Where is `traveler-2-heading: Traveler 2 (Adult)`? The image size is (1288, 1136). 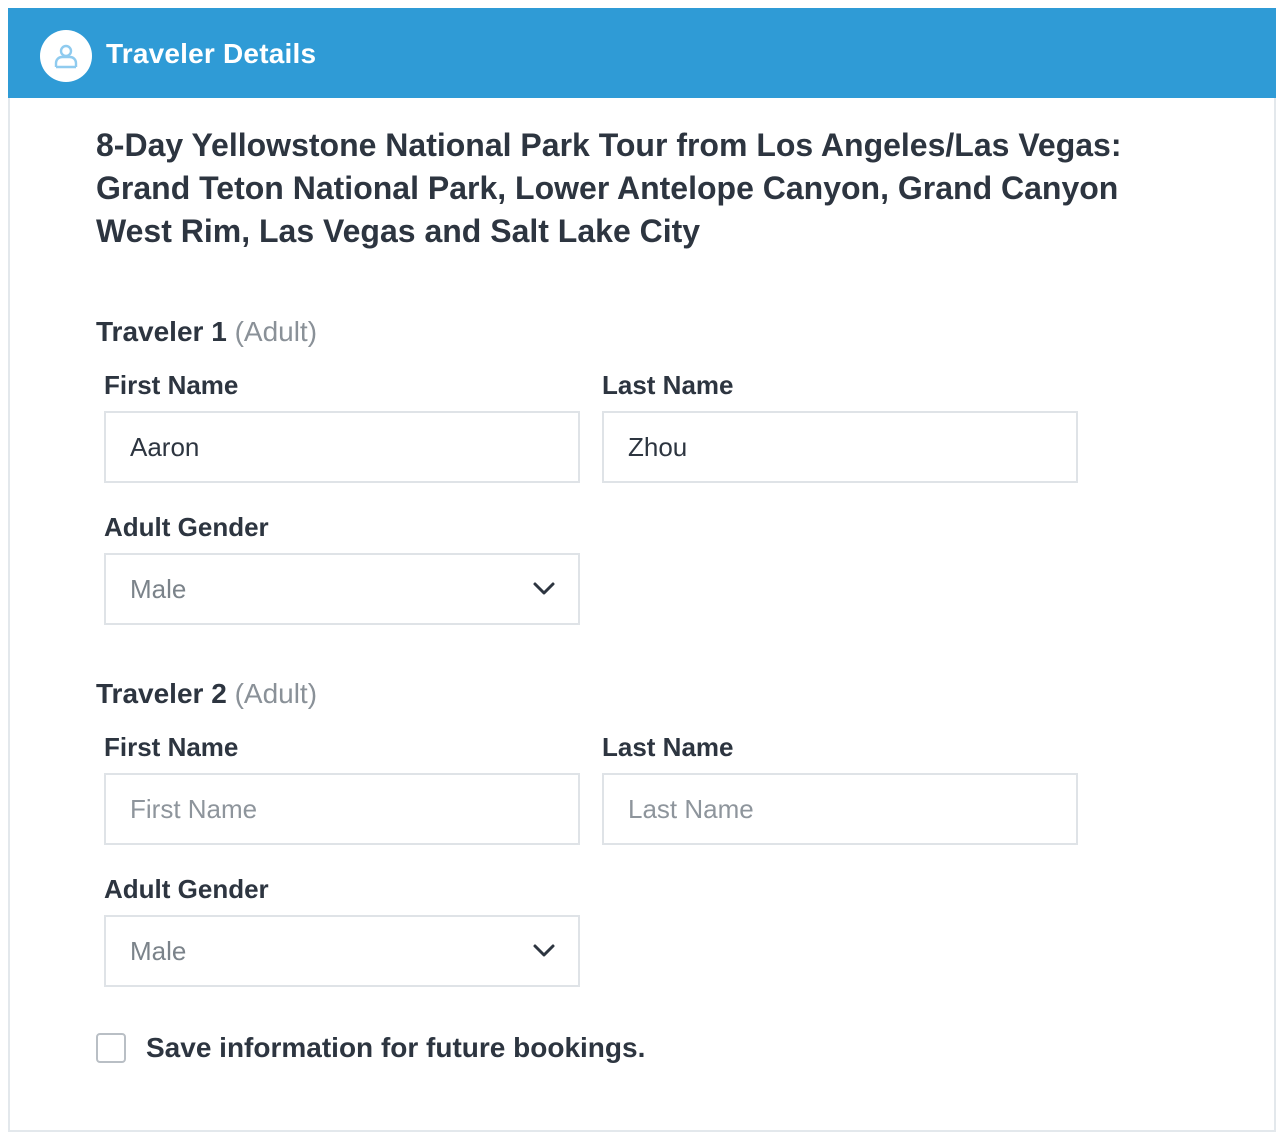
traveler-2-heading: Traveler 2 (Adult) is located at coordinates (206, 694).